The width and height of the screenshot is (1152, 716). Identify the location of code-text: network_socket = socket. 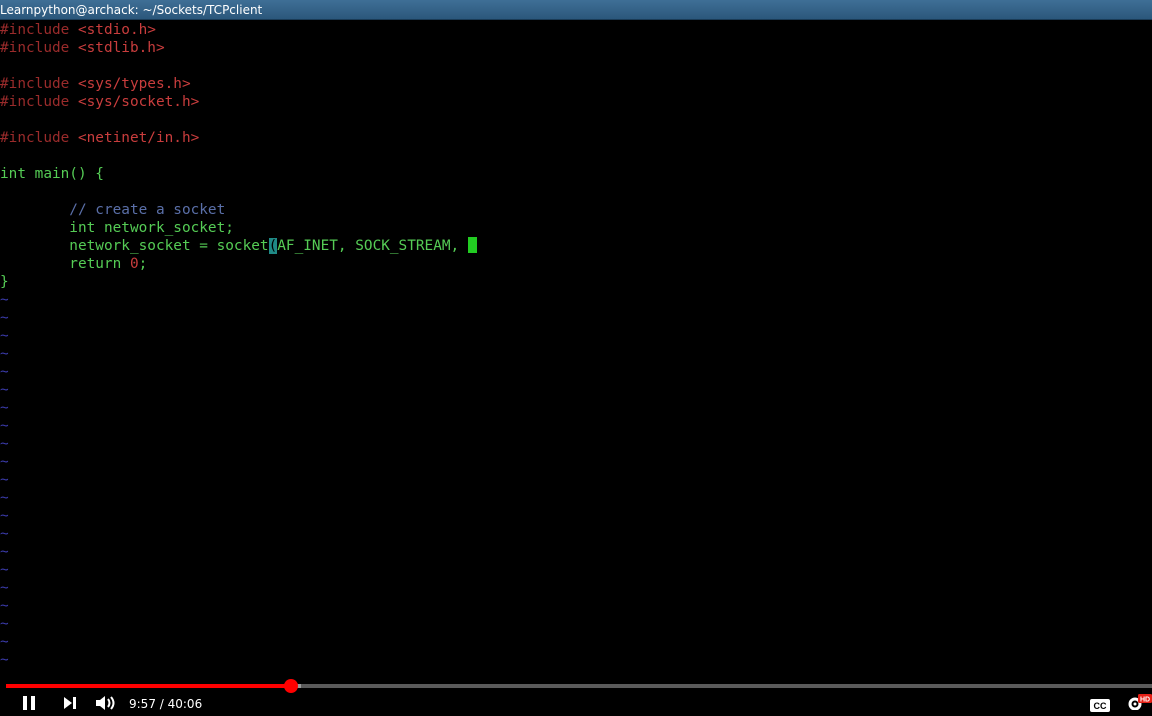
(134, 246).